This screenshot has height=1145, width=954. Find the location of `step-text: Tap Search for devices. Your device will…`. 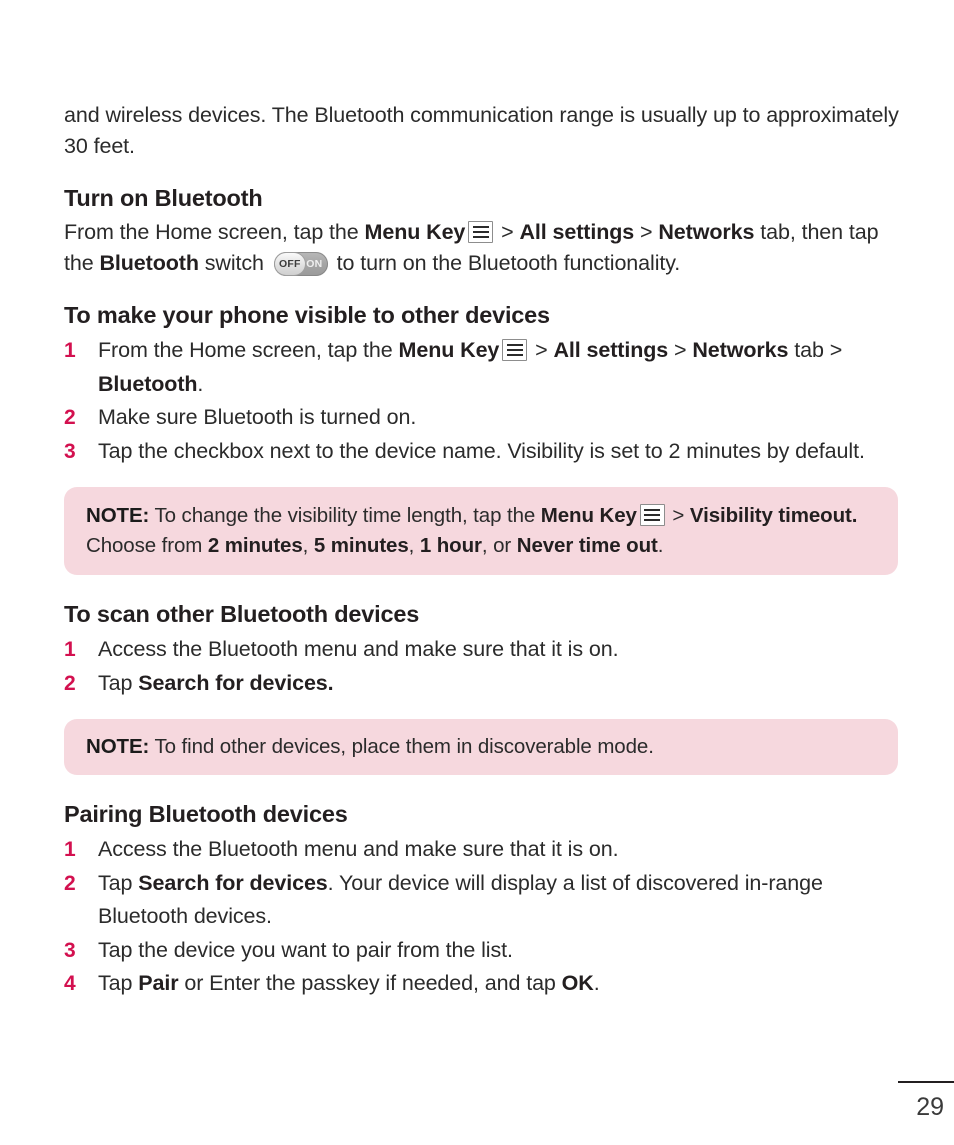

step-text: Tap Search for devices. Your device will… is located at coordinates (500, 900).